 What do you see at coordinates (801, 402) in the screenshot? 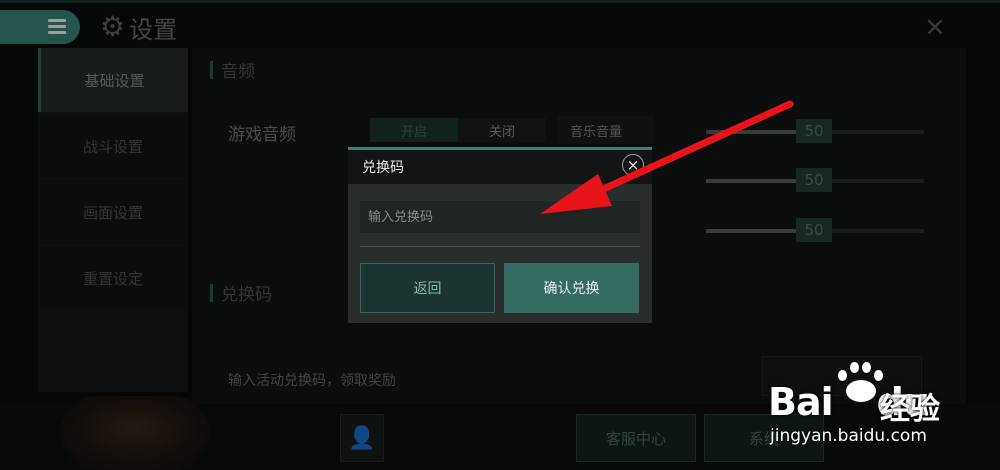
I see `watermark-brand-bai: Bai` at bounding box center [801, 402].